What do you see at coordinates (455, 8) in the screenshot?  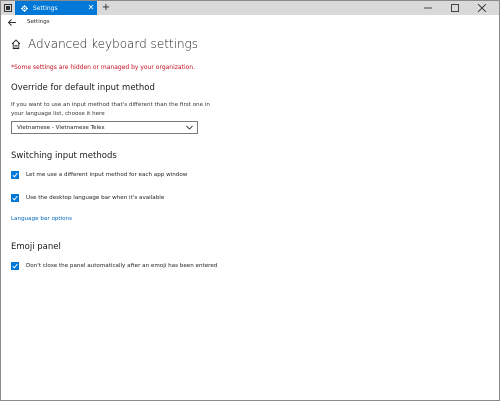 I see `maximize-icon` at bounding box center [455, 8].